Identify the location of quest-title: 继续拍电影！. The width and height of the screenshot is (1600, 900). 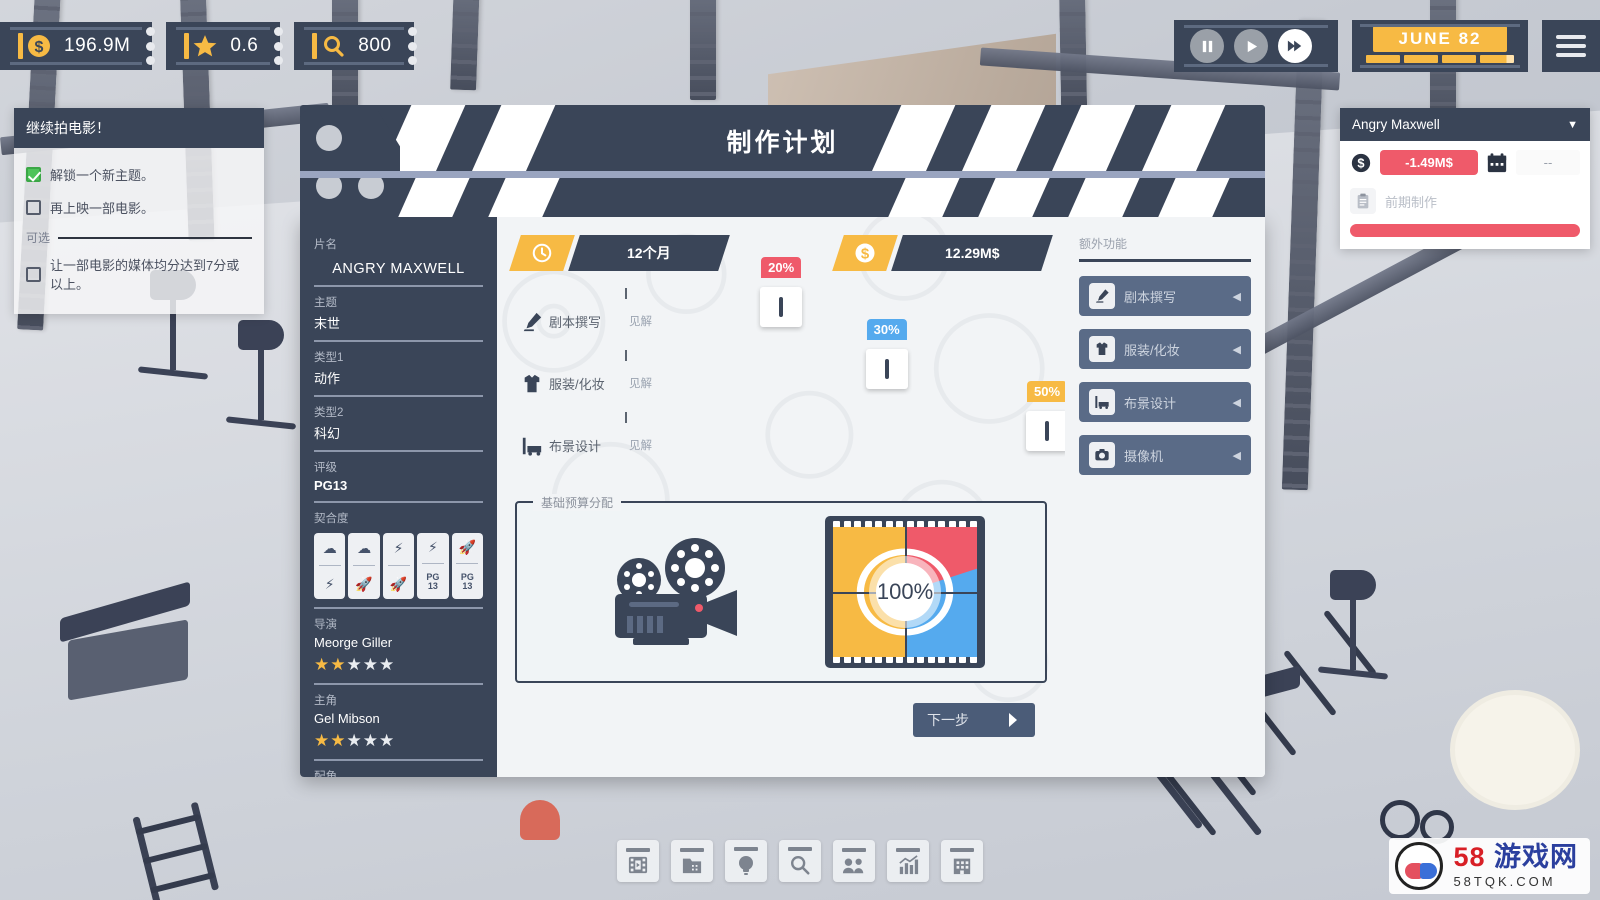
(139, 128).